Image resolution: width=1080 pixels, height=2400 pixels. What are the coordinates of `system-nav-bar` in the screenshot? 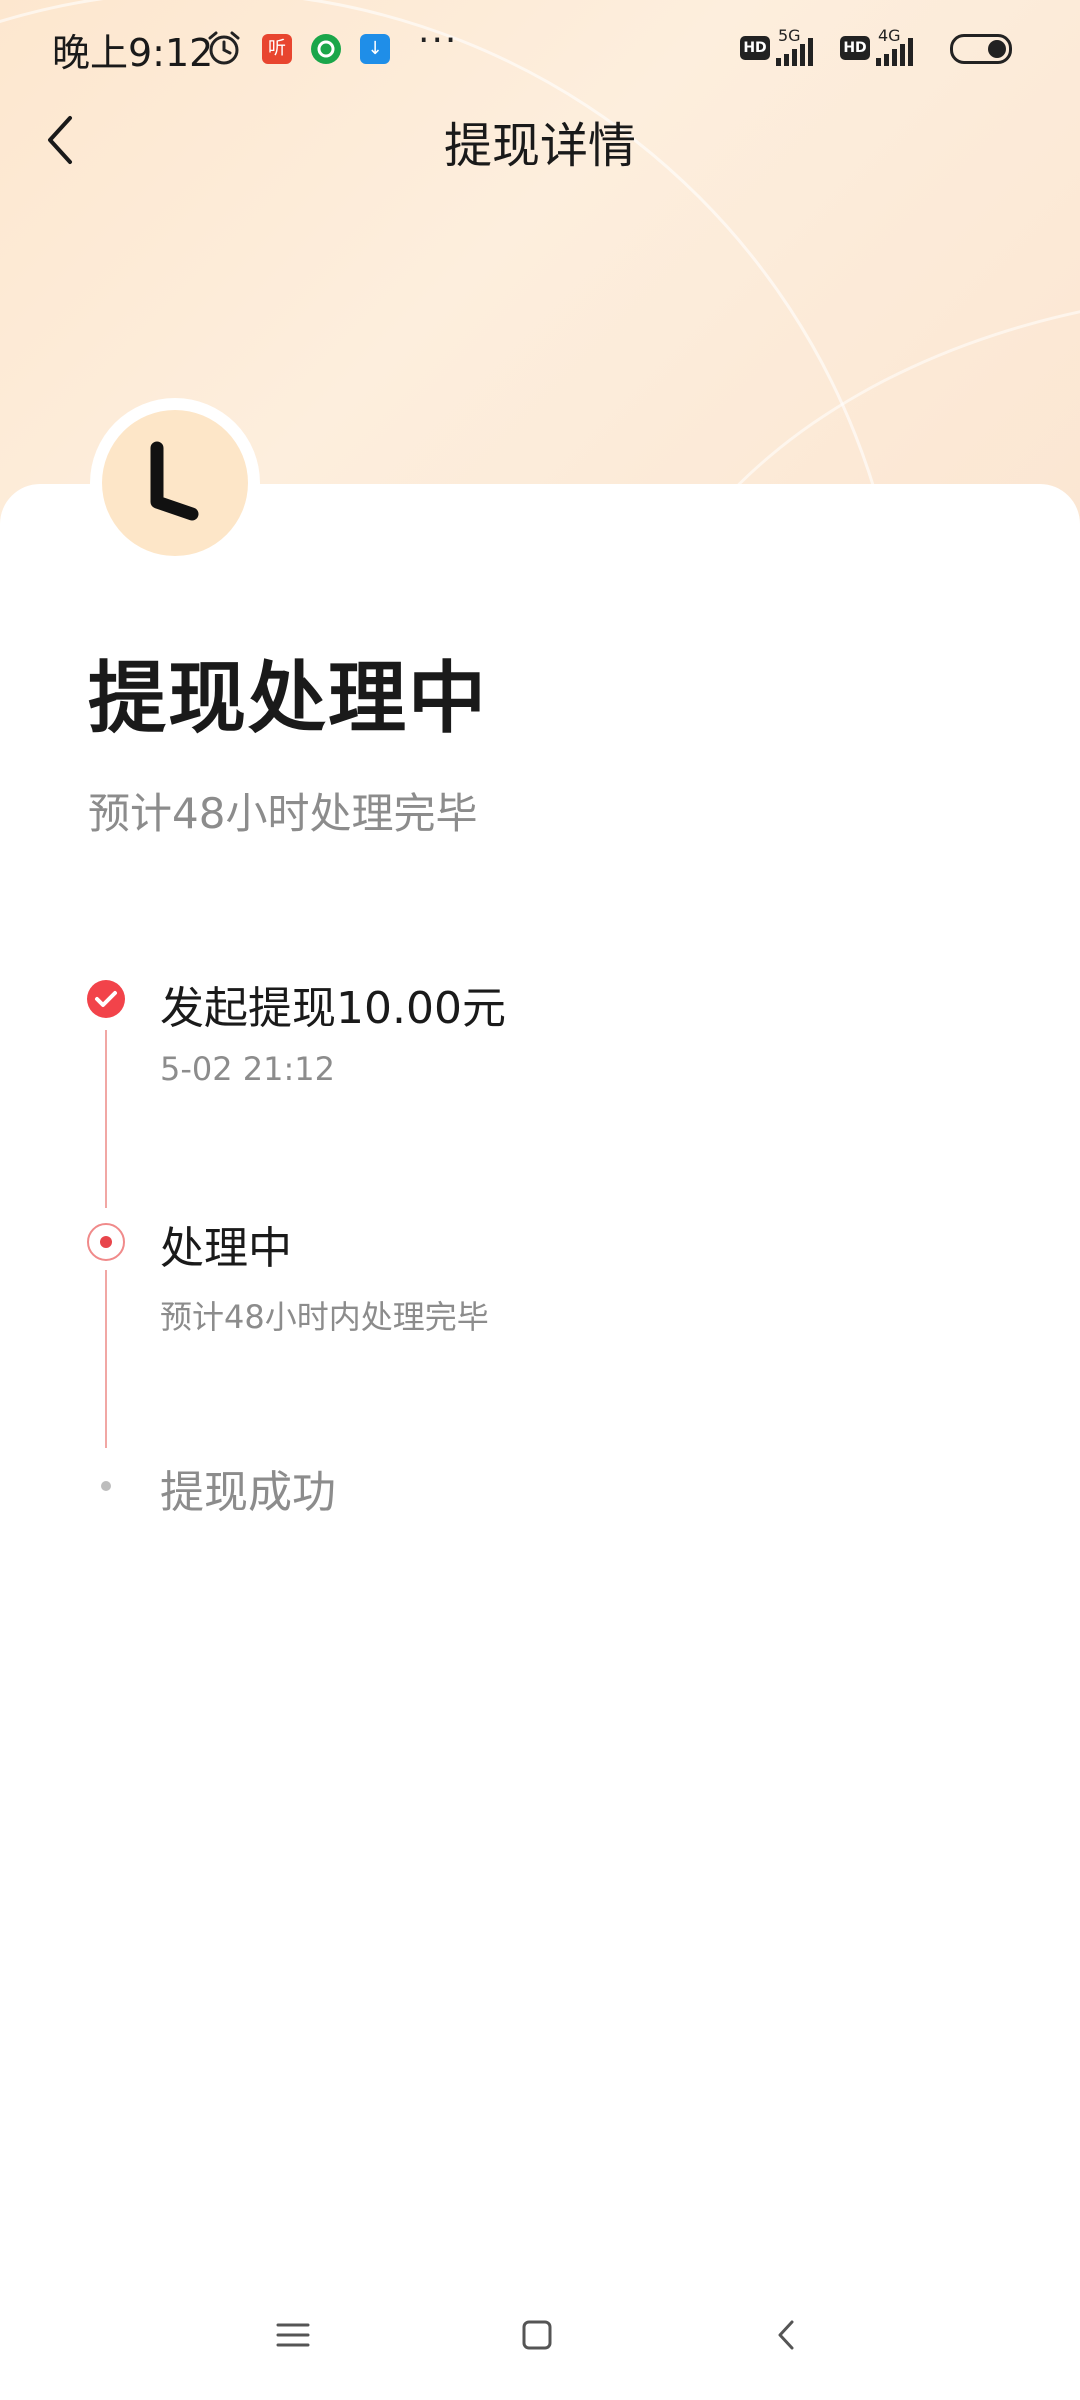 It's located at (540, 2335).